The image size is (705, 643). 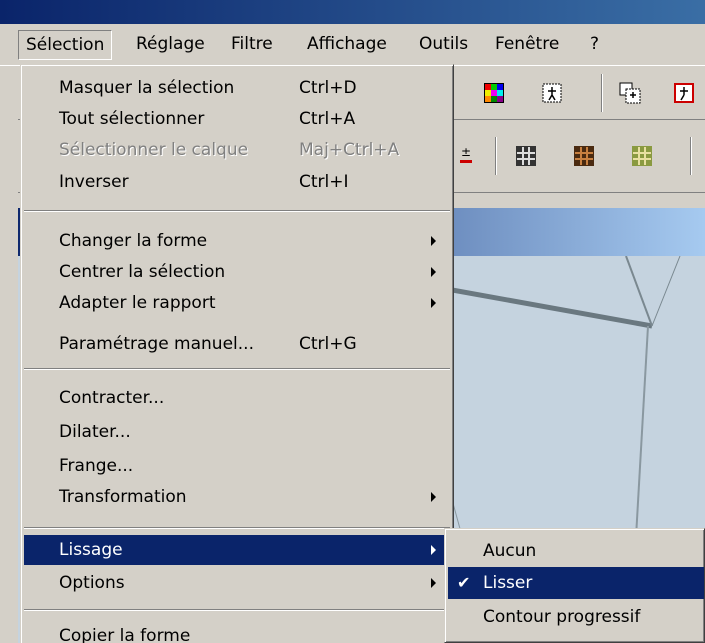 What do you see at coordinates (464, 582) in the screenshot?
I see `check-icon: ✔` at bounding box center [464, 582].